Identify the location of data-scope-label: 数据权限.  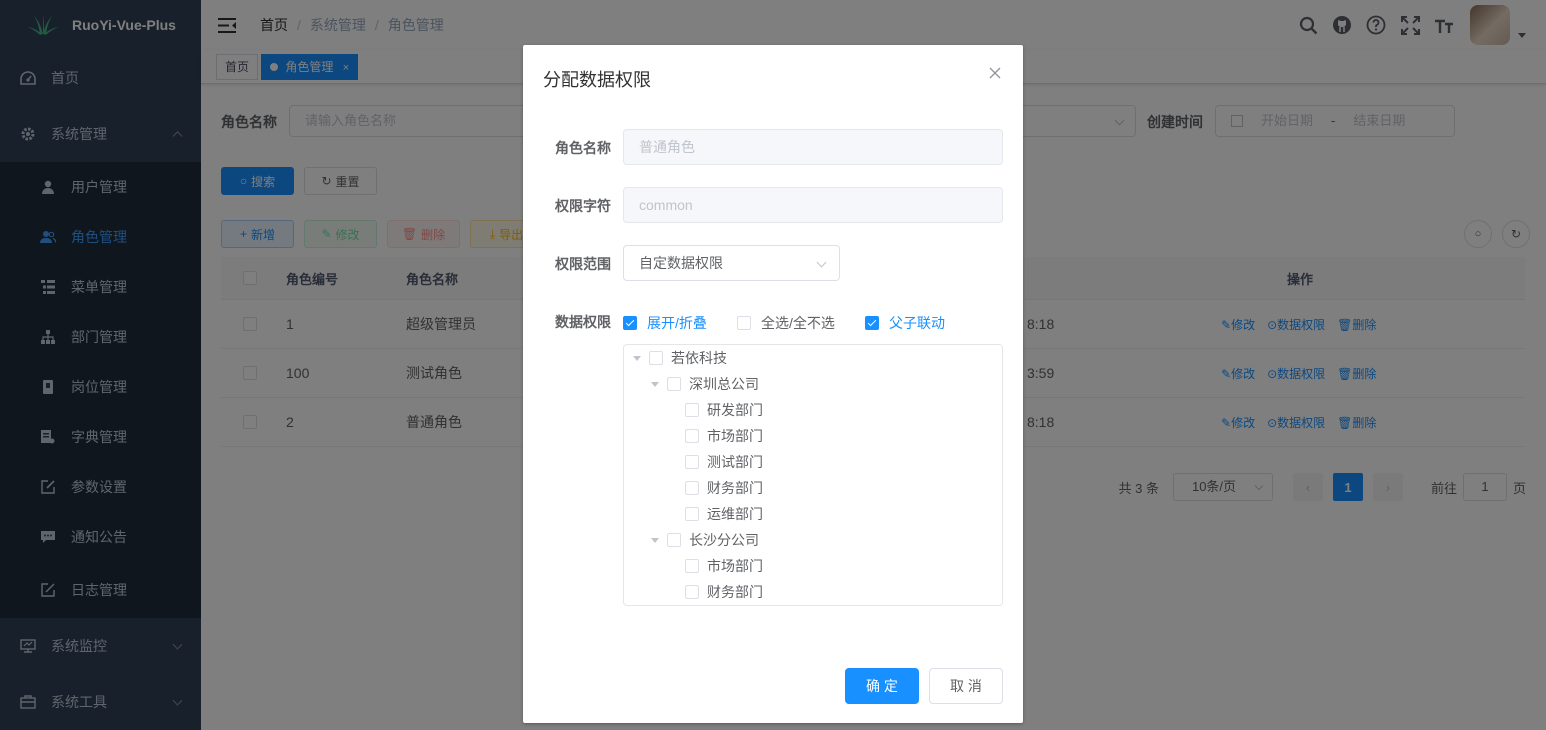
(583, 322).